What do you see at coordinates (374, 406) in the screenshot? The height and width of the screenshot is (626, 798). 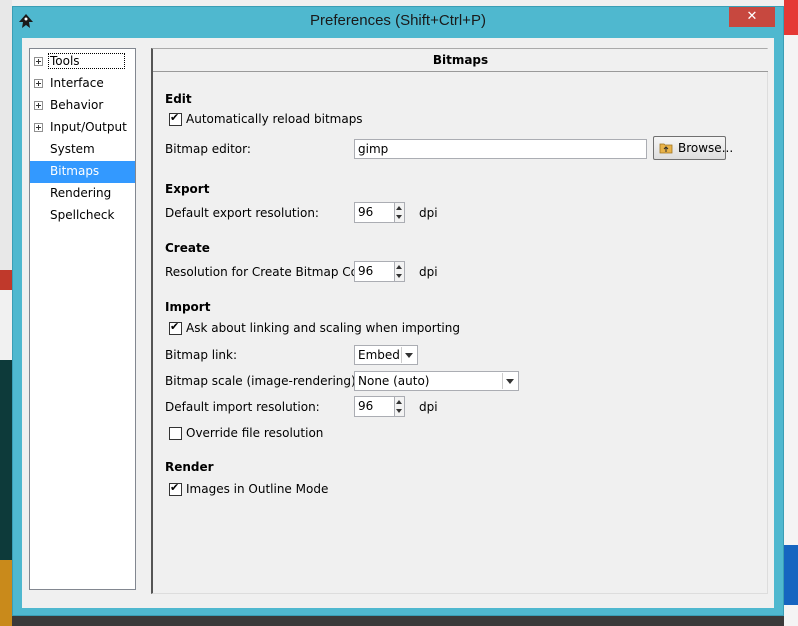 I see `import-resolution-value: 96` at bounding box center [374, 406].